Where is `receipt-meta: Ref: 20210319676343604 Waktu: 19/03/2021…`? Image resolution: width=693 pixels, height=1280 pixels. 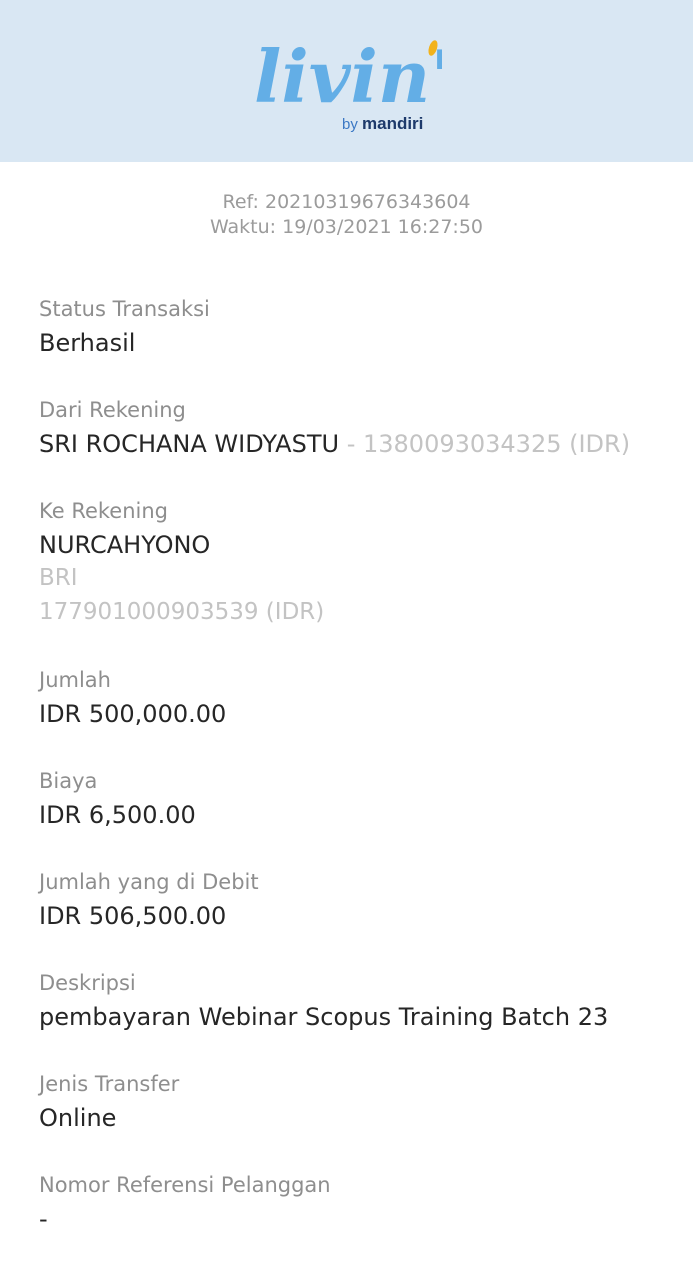
receipt-meta: Ref: 20210319676343604 Waktu: 19/03/2021… is located at coordinates (346, 215).